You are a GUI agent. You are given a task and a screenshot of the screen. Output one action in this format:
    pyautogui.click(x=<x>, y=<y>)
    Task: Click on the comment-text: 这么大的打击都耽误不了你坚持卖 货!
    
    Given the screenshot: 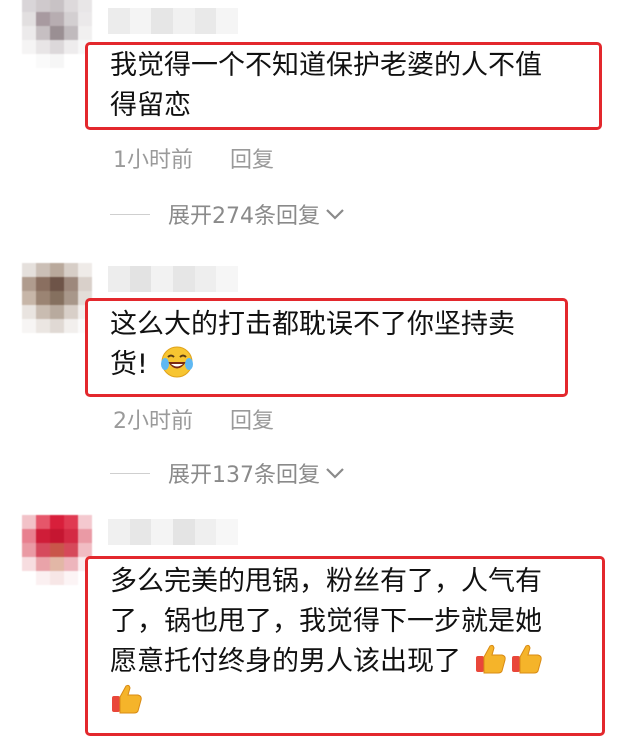 What is the action you would take?
    pyautogui.click(x=340, y=345)
    